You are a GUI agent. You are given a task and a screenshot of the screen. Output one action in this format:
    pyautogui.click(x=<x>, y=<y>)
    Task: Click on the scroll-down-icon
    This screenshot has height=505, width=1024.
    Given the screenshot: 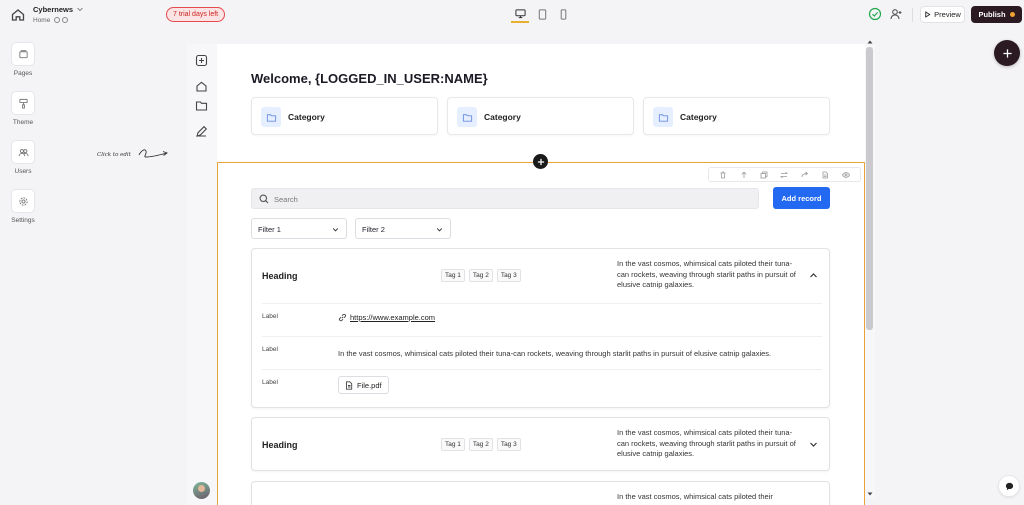 What is the action you would take?
    pyautogui.click(x=870, y=494)
    